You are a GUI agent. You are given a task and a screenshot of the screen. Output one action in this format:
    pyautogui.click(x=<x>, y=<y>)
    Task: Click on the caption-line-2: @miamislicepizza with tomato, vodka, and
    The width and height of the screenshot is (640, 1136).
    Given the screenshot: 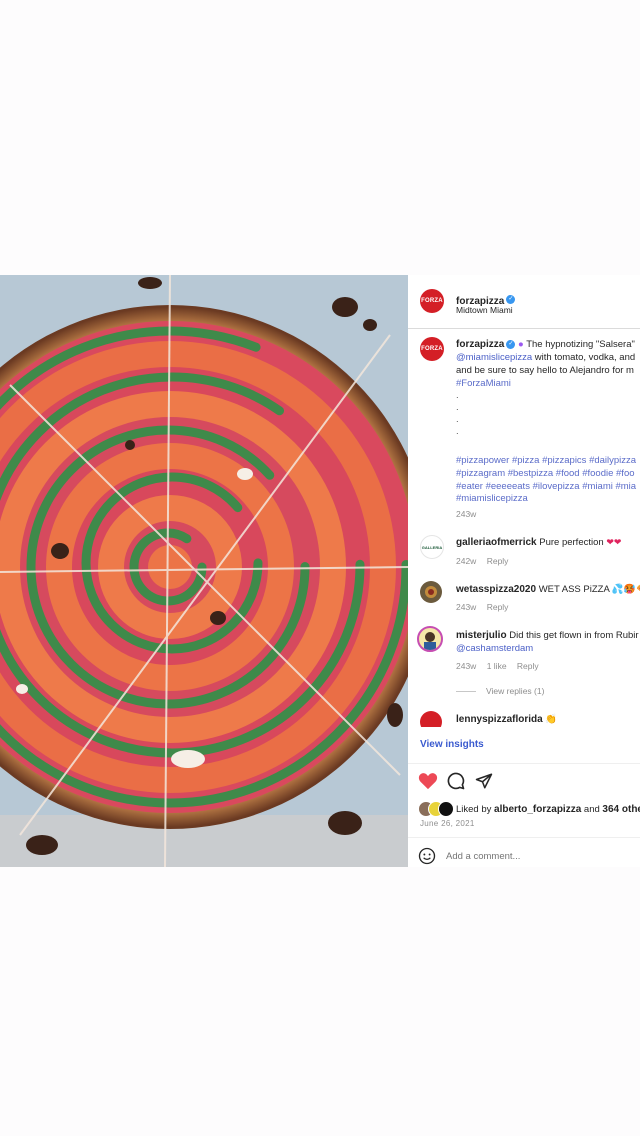 What is the action you would take?
    pyautogui.click(x=546, y=357)
    